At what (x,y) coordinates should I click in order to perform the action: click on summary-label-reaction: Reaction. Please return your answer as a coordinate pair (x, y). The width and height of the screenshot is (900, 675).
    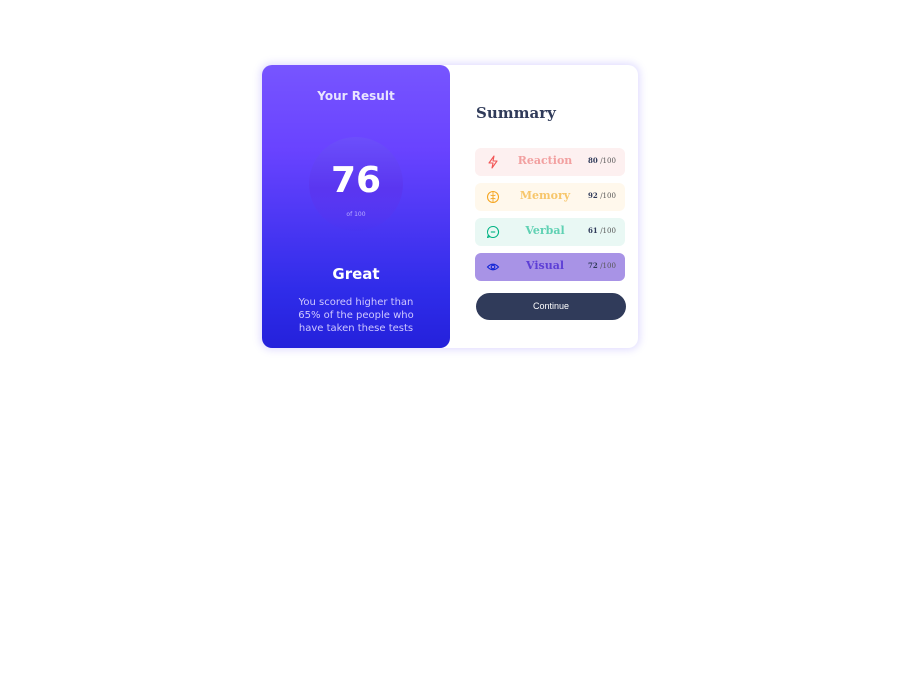
    Looking at the image, I should click on (545, 160).